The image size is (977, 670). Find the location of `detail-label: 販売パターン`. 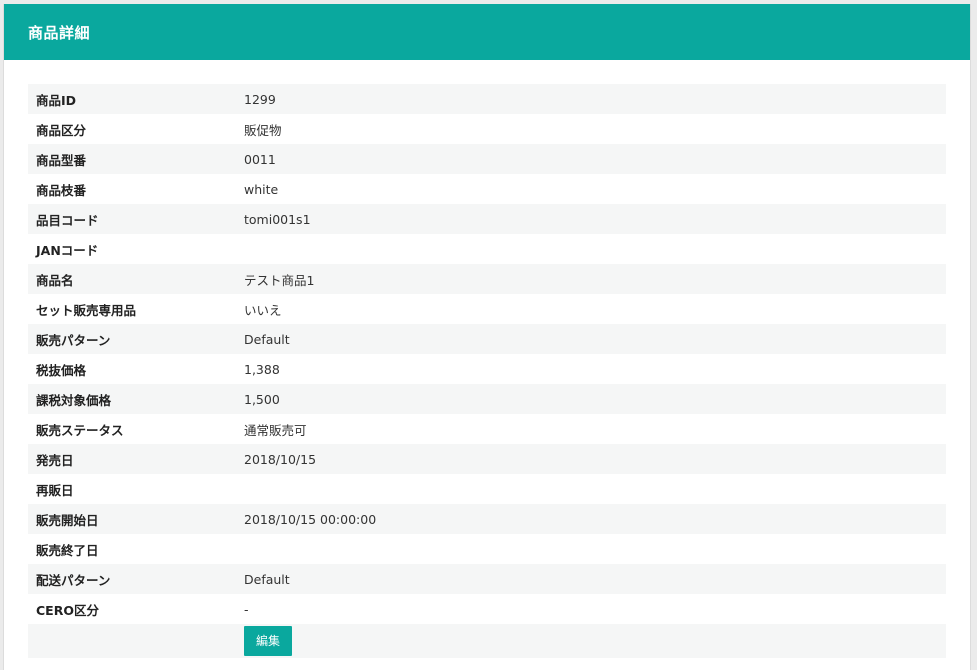

detail-label: 販売パターン is located at coordinates (73, 340).